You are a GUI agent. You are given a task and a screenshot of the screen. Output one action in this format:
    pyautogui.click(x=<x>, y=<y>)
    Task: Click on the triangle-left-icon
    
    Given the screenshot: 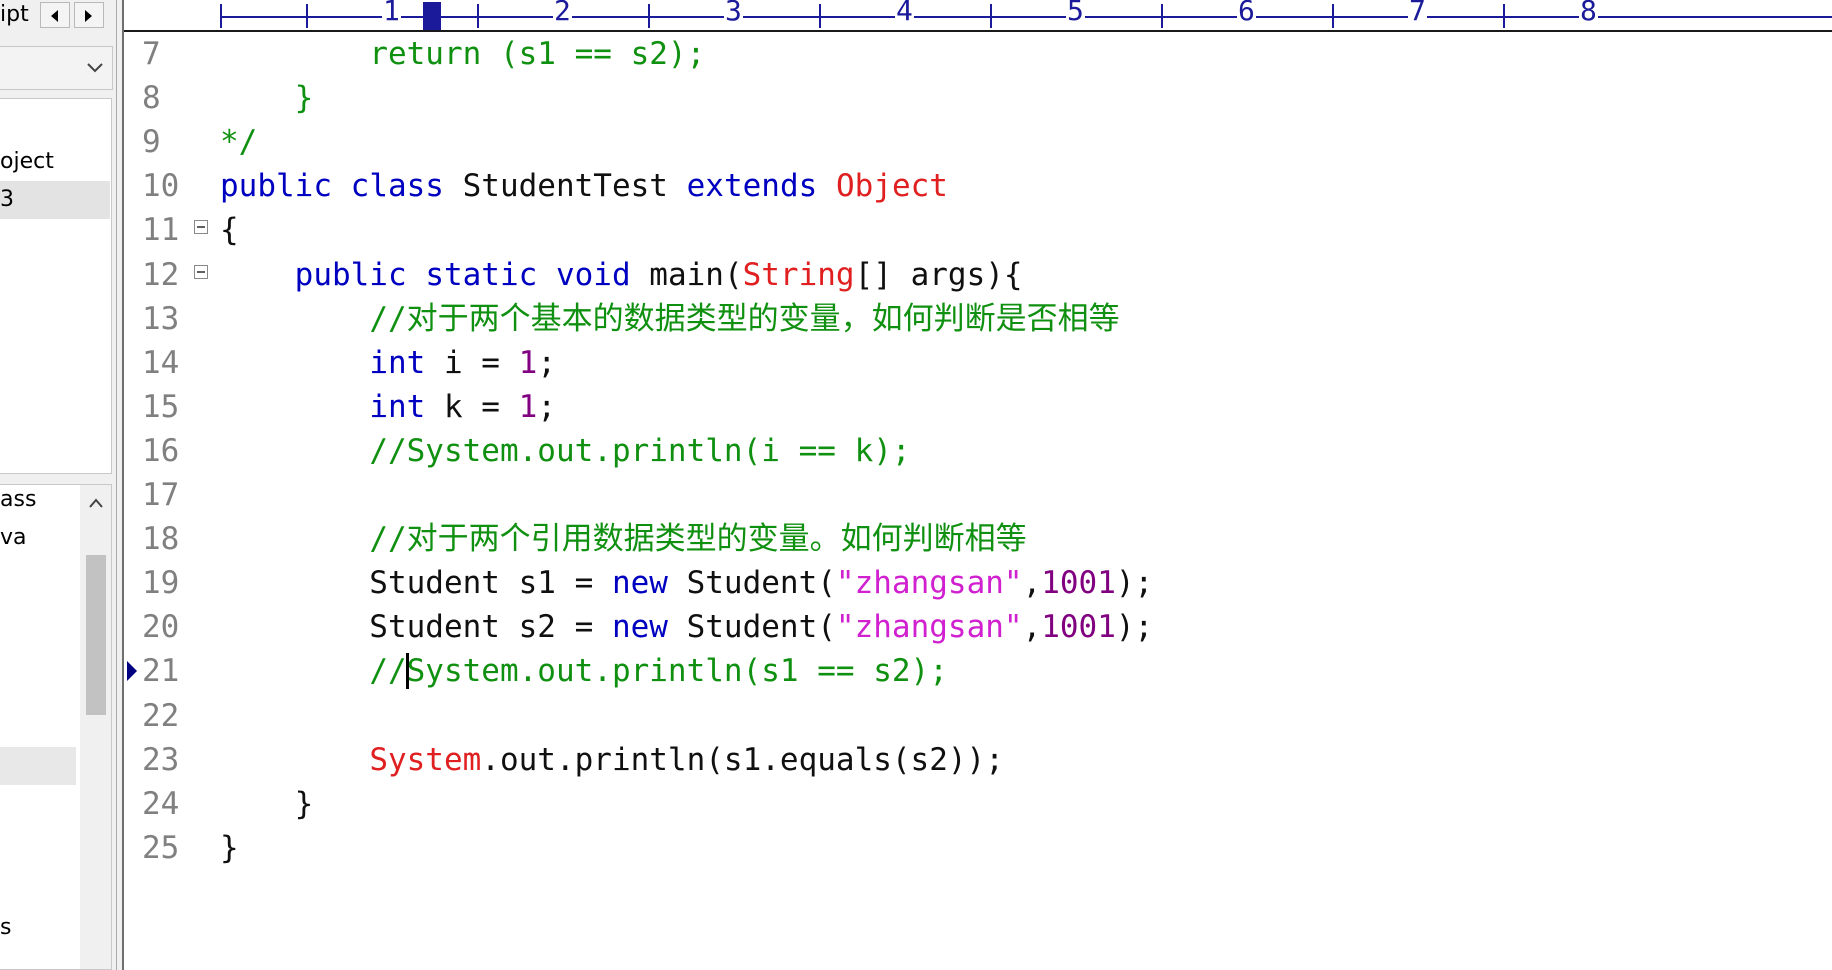 What is the action you would take?
    pyautogui.click(x=54, y=16)
    